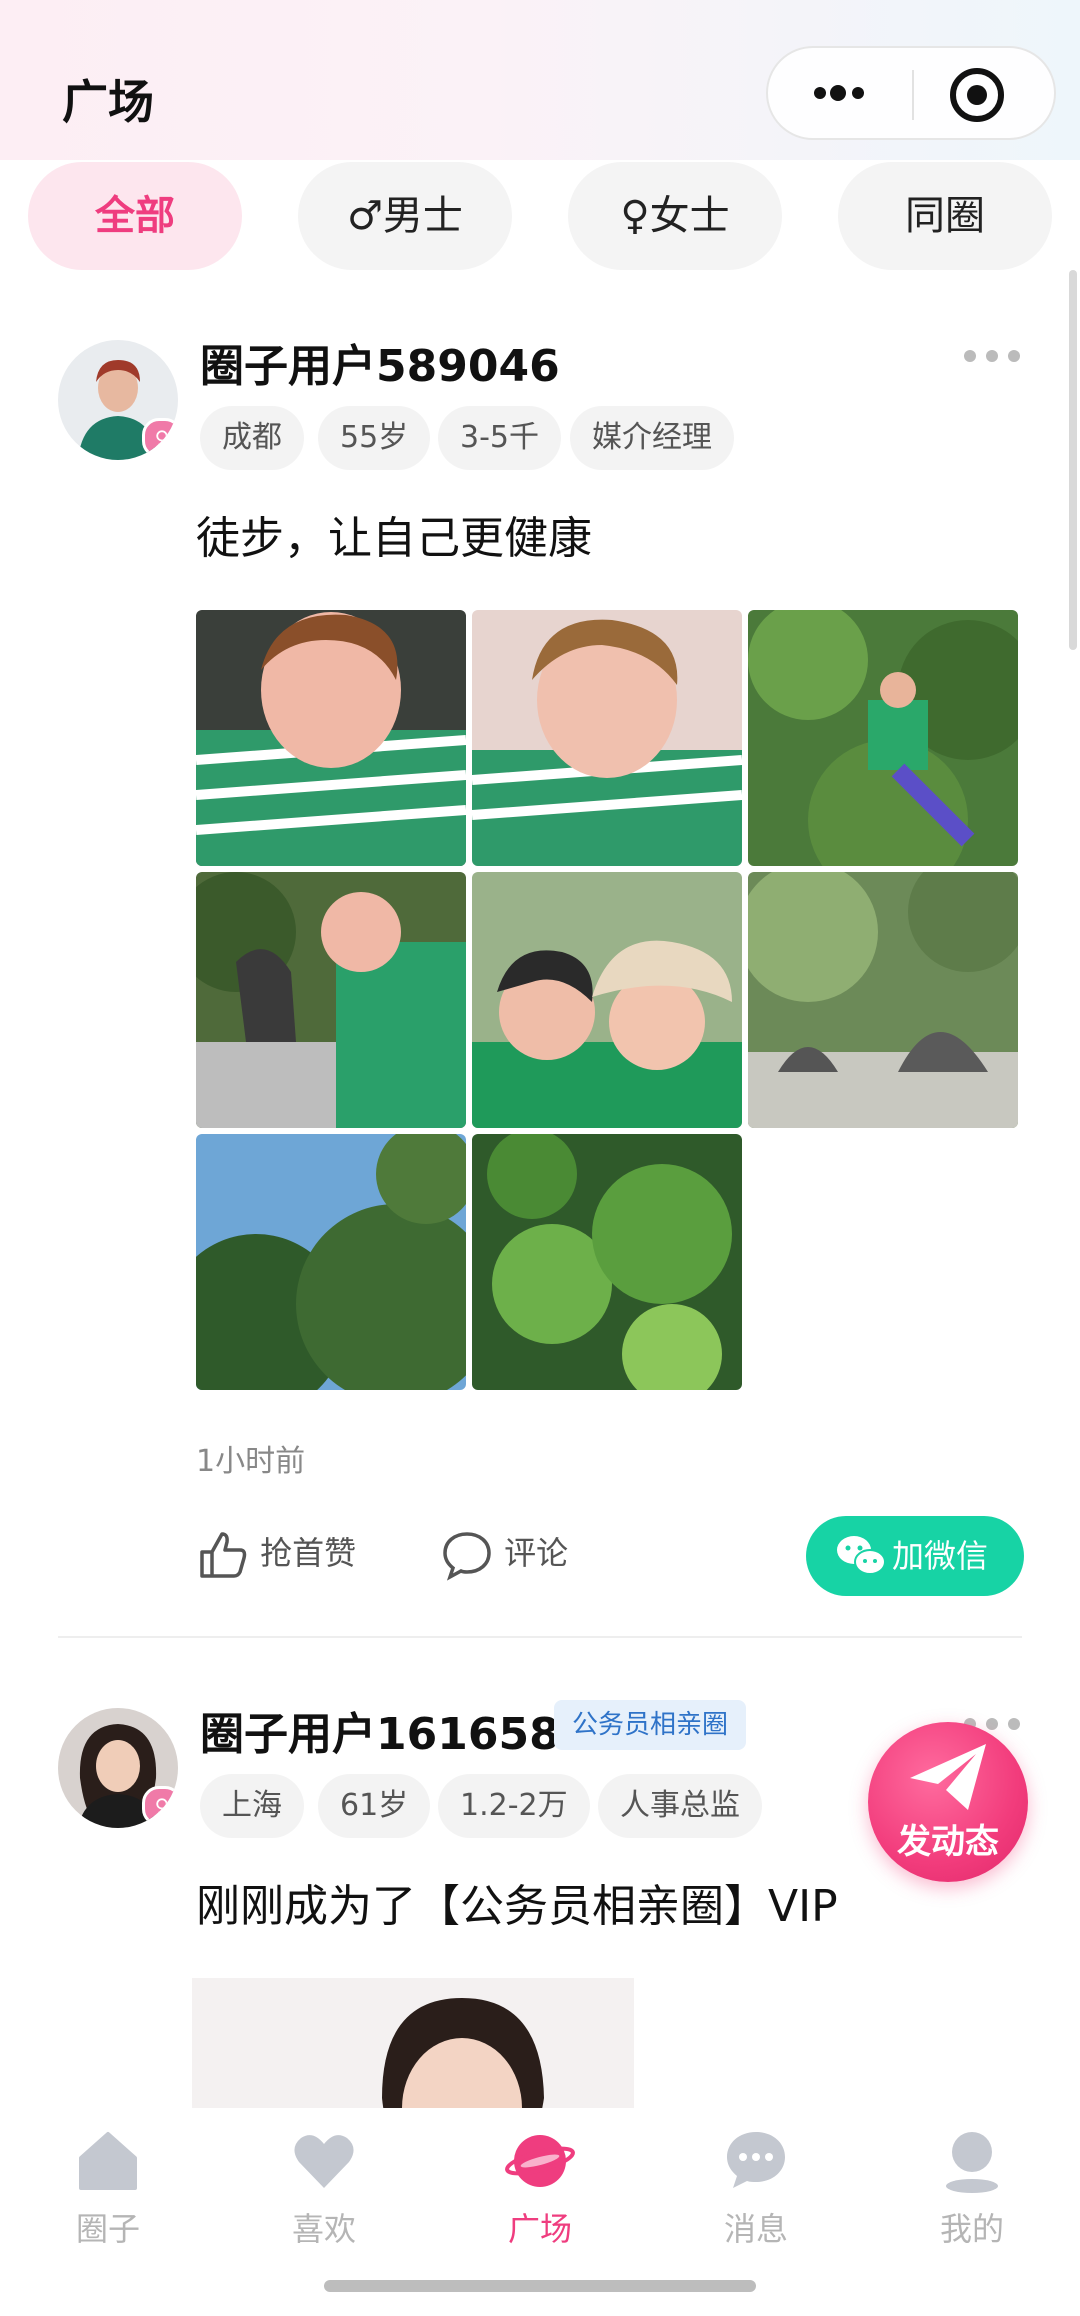 The width and height of the screenshot is (1080, 2316). Describe the element at coordinates (755, 2229) in the screenshot. I see `nav-label: 消息` at that location.